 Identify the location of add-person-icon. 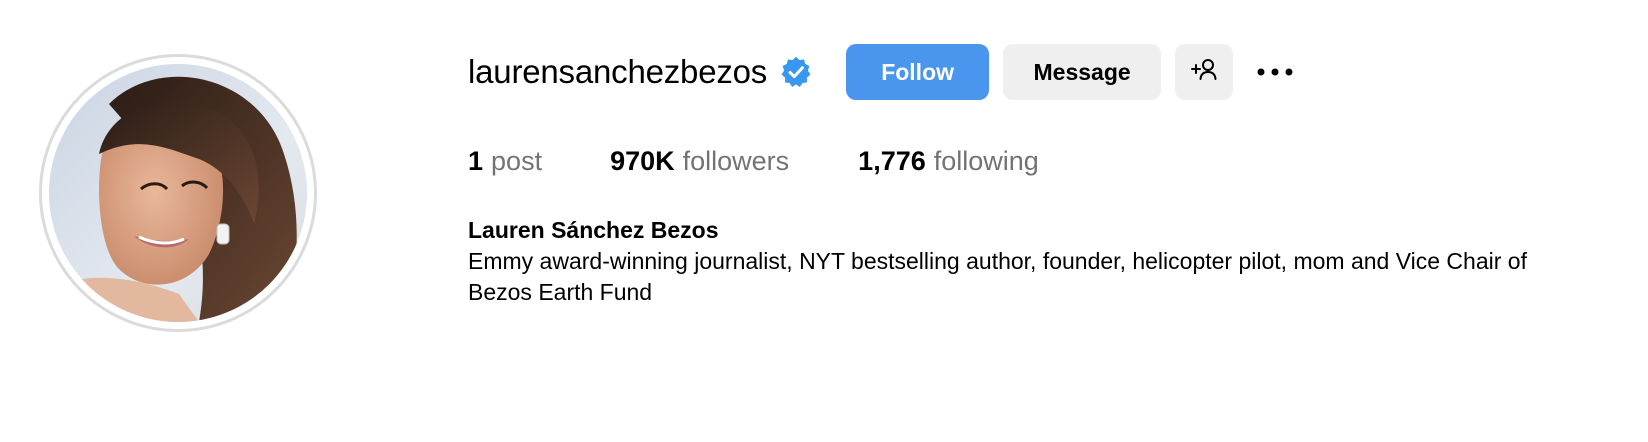
(1204, 72).